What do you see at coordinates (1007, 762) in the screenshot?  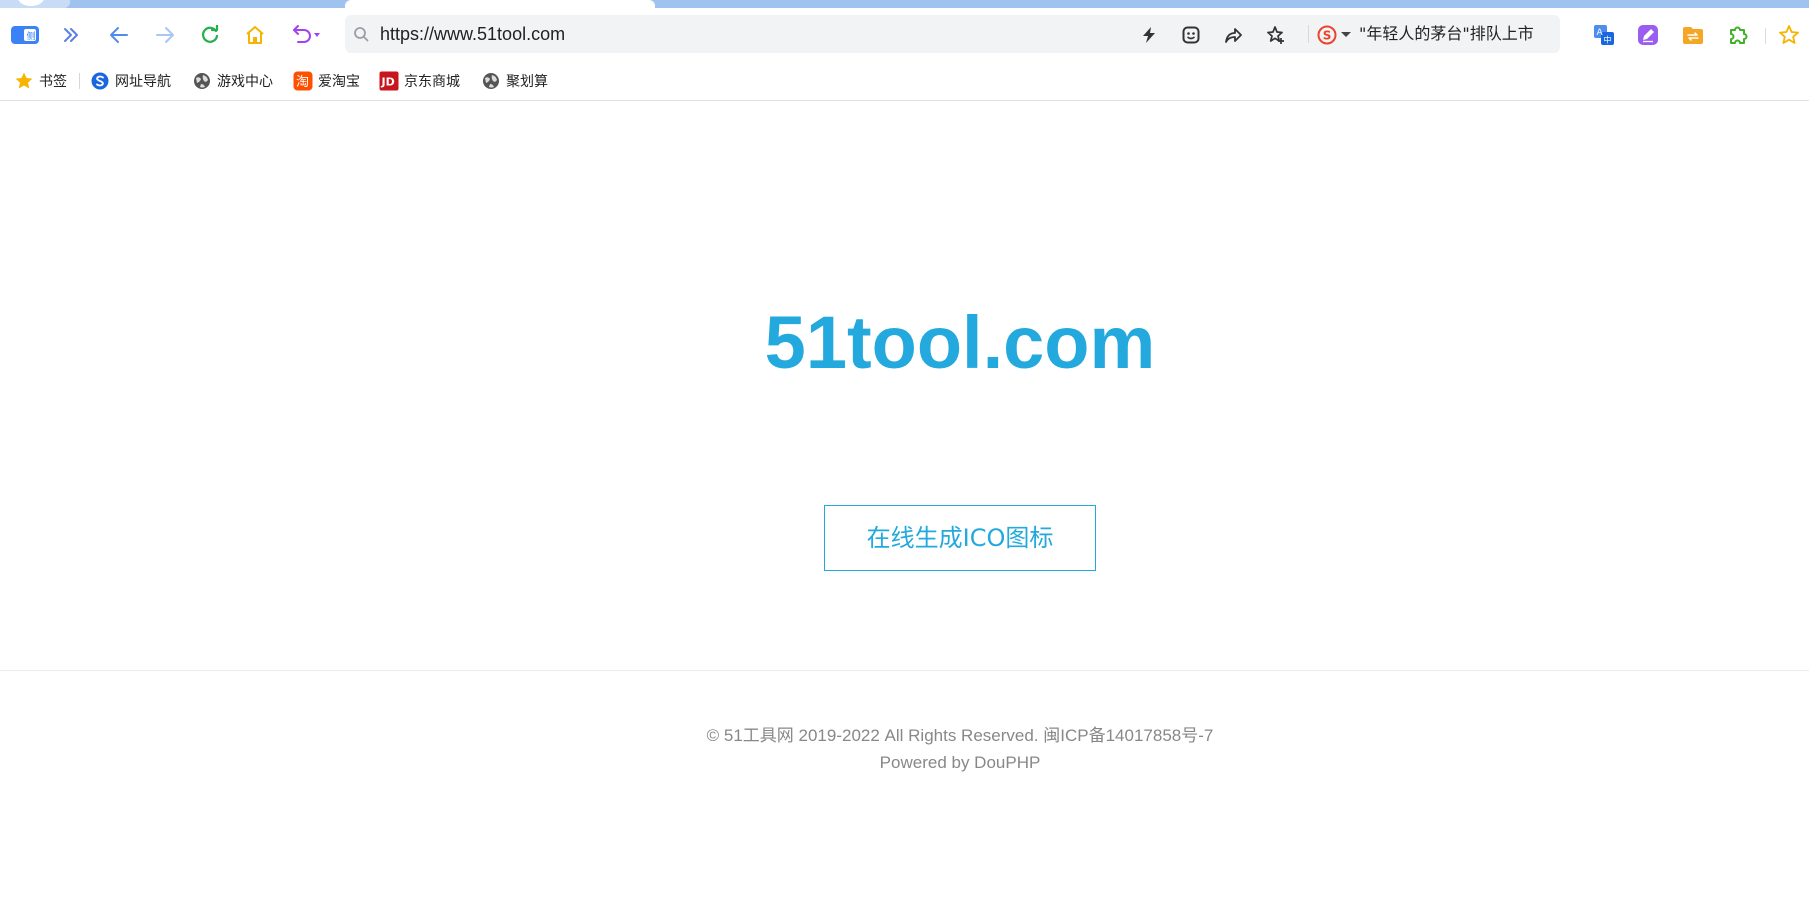 I see `douphp-link: DouPHP` at bounding box center [1007, 762].